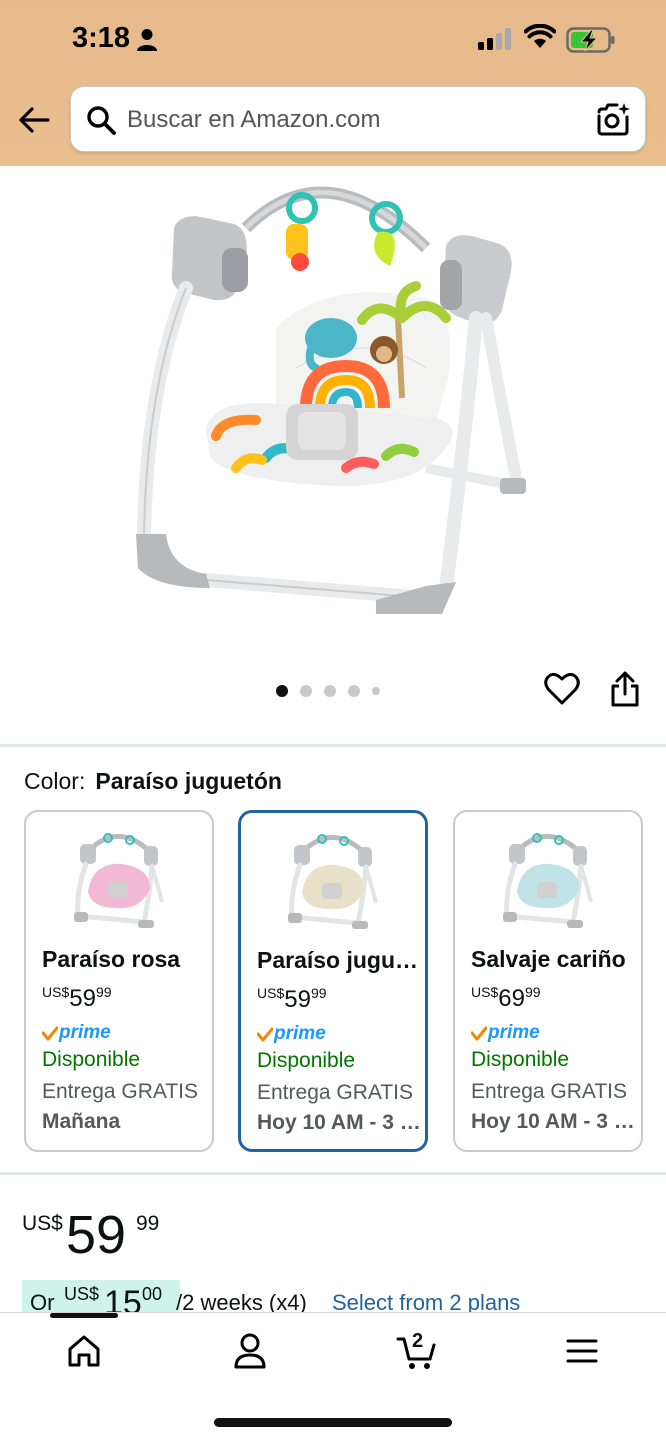  I want to click on color-option-name: Paraíso juguetón, so click(340, 960).